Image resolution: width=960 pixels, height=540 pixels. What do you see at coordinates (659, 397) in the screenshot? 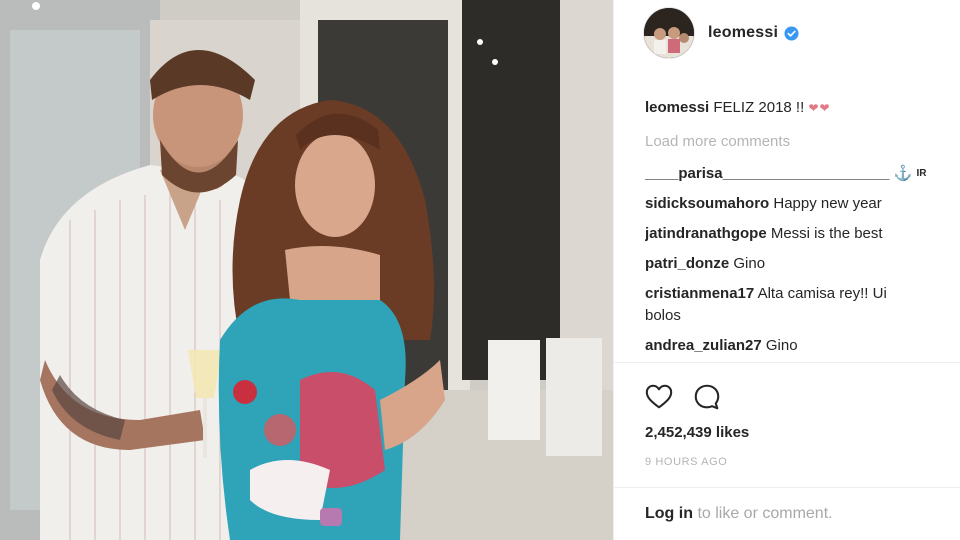
I see `heart-icon` at bounding box center [659, 397].